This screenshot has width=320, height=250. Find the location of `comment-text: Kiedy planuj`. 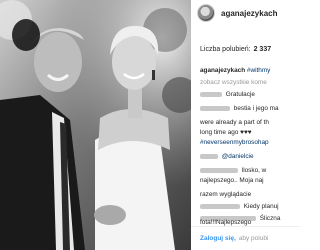

comment-text: Kiedy planuj is located at coordinates (261, 206).